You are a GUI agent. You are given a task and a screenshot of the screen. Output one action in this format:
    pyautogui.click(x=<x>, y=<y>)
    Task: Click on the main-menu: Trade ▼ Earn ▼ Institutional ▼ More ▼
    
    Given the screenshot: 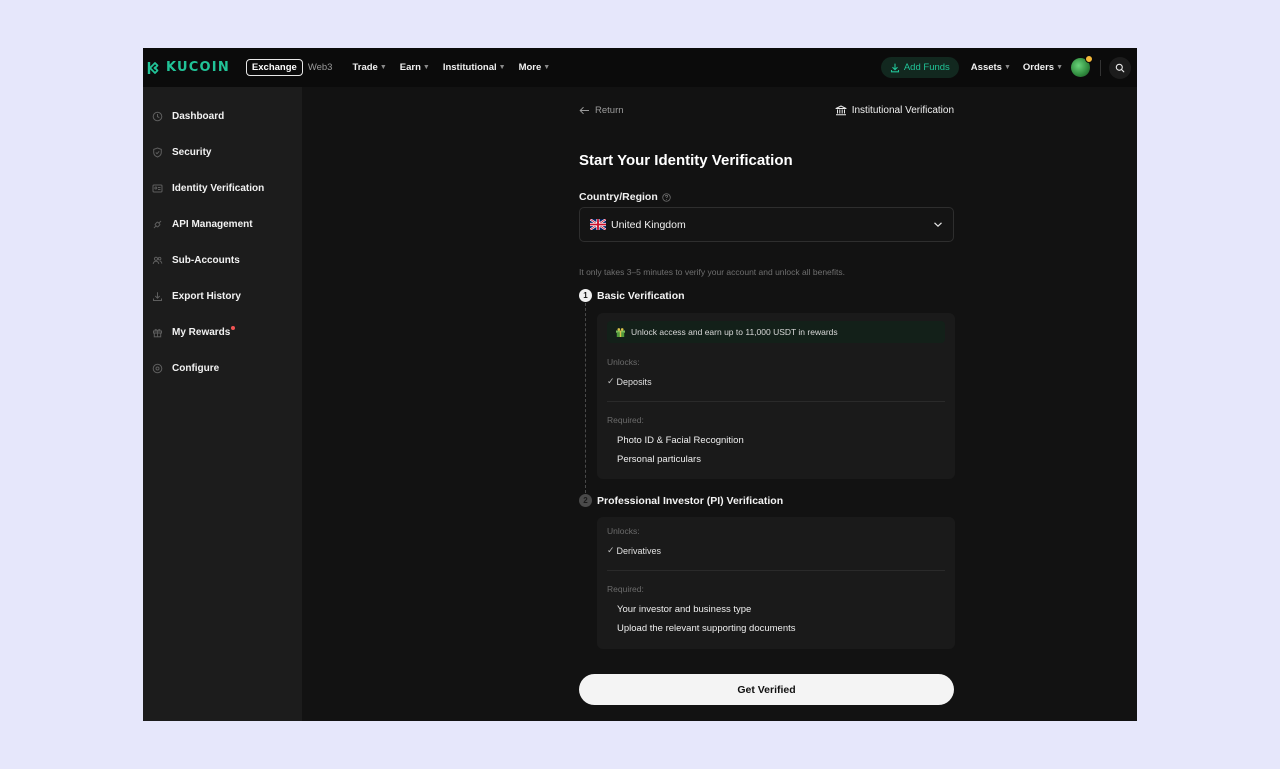 What is the action you would take?
    pyautogui.click(x=457, y=67)
    